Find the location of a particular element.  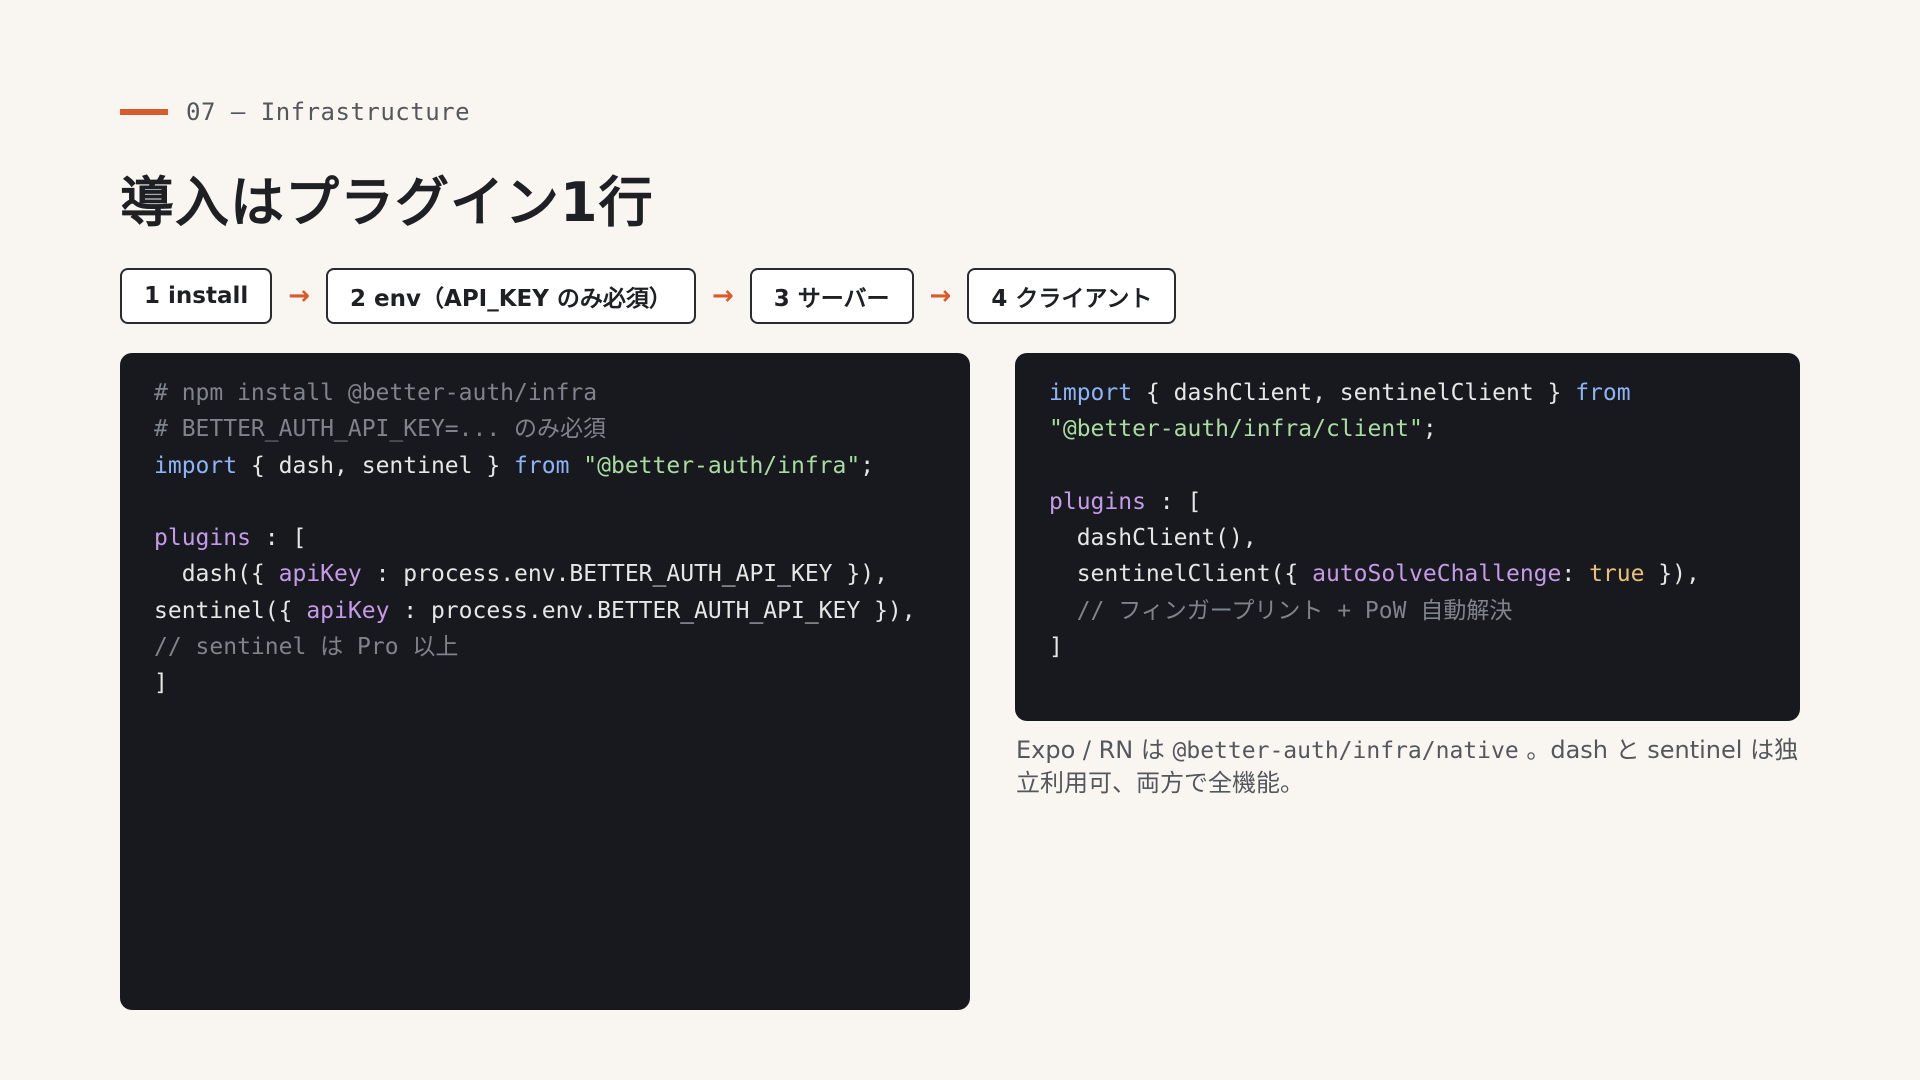

step-server: 3 サーバー is located at coordinates (831, 296).